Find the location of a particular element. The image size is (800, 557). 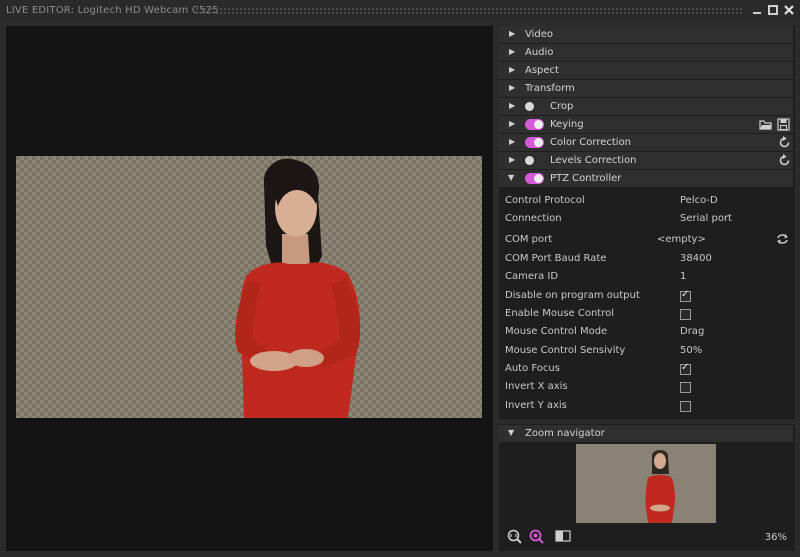

section-label: Color Correction is located at coordinates (591, 142).